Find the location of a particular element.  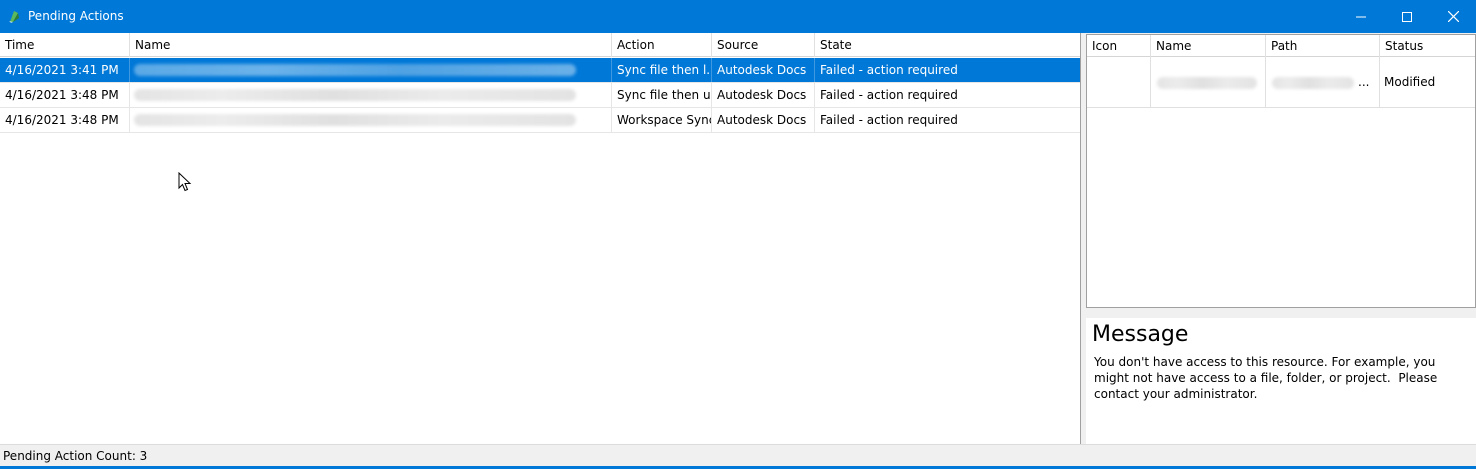

details-grid-header: Icon Name Path Status is located at coordinates (1281, 46).